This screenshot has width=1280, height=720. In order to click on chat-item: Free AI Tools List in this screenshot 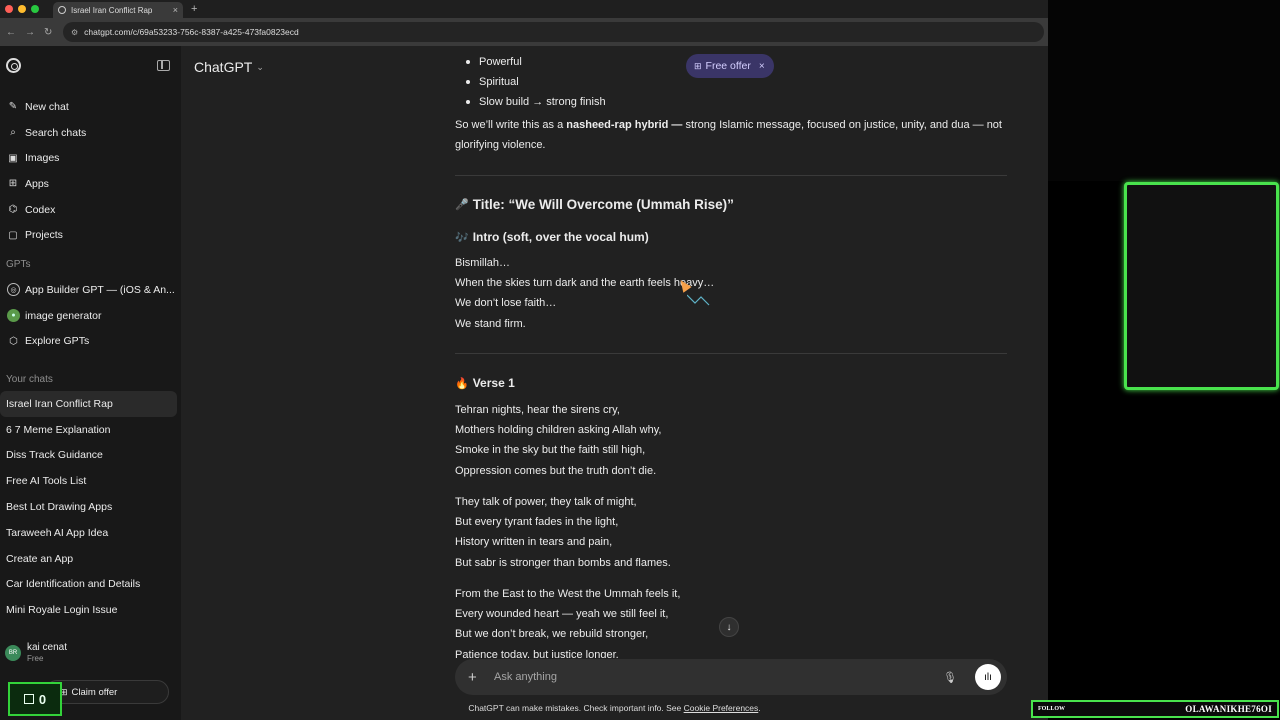, I will do `click(88, 481)`.